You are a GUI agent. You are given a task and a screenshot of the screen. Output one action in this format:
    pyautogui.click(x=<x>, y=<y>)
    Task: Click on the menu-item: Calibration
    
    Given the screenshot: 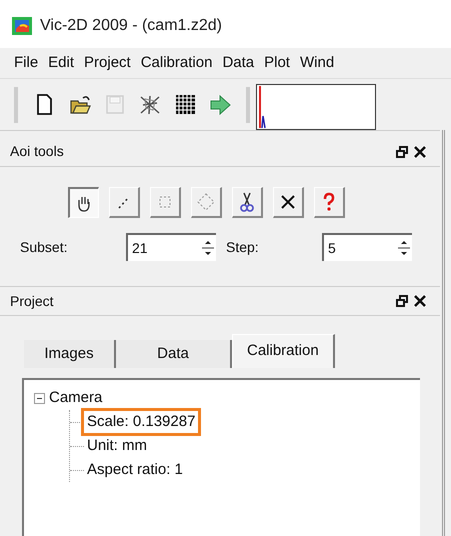 What is the action you would take?
    pyautogui.click(x=176, y=63)
    